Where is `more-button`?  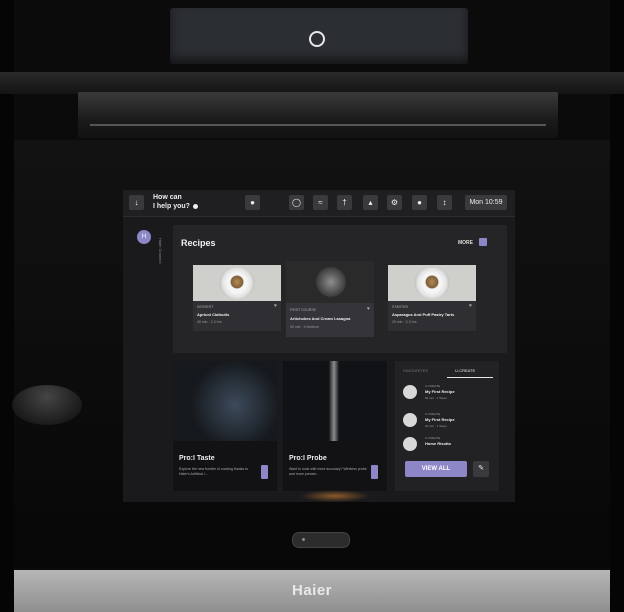
more-button is located at coordinates (483, 242).